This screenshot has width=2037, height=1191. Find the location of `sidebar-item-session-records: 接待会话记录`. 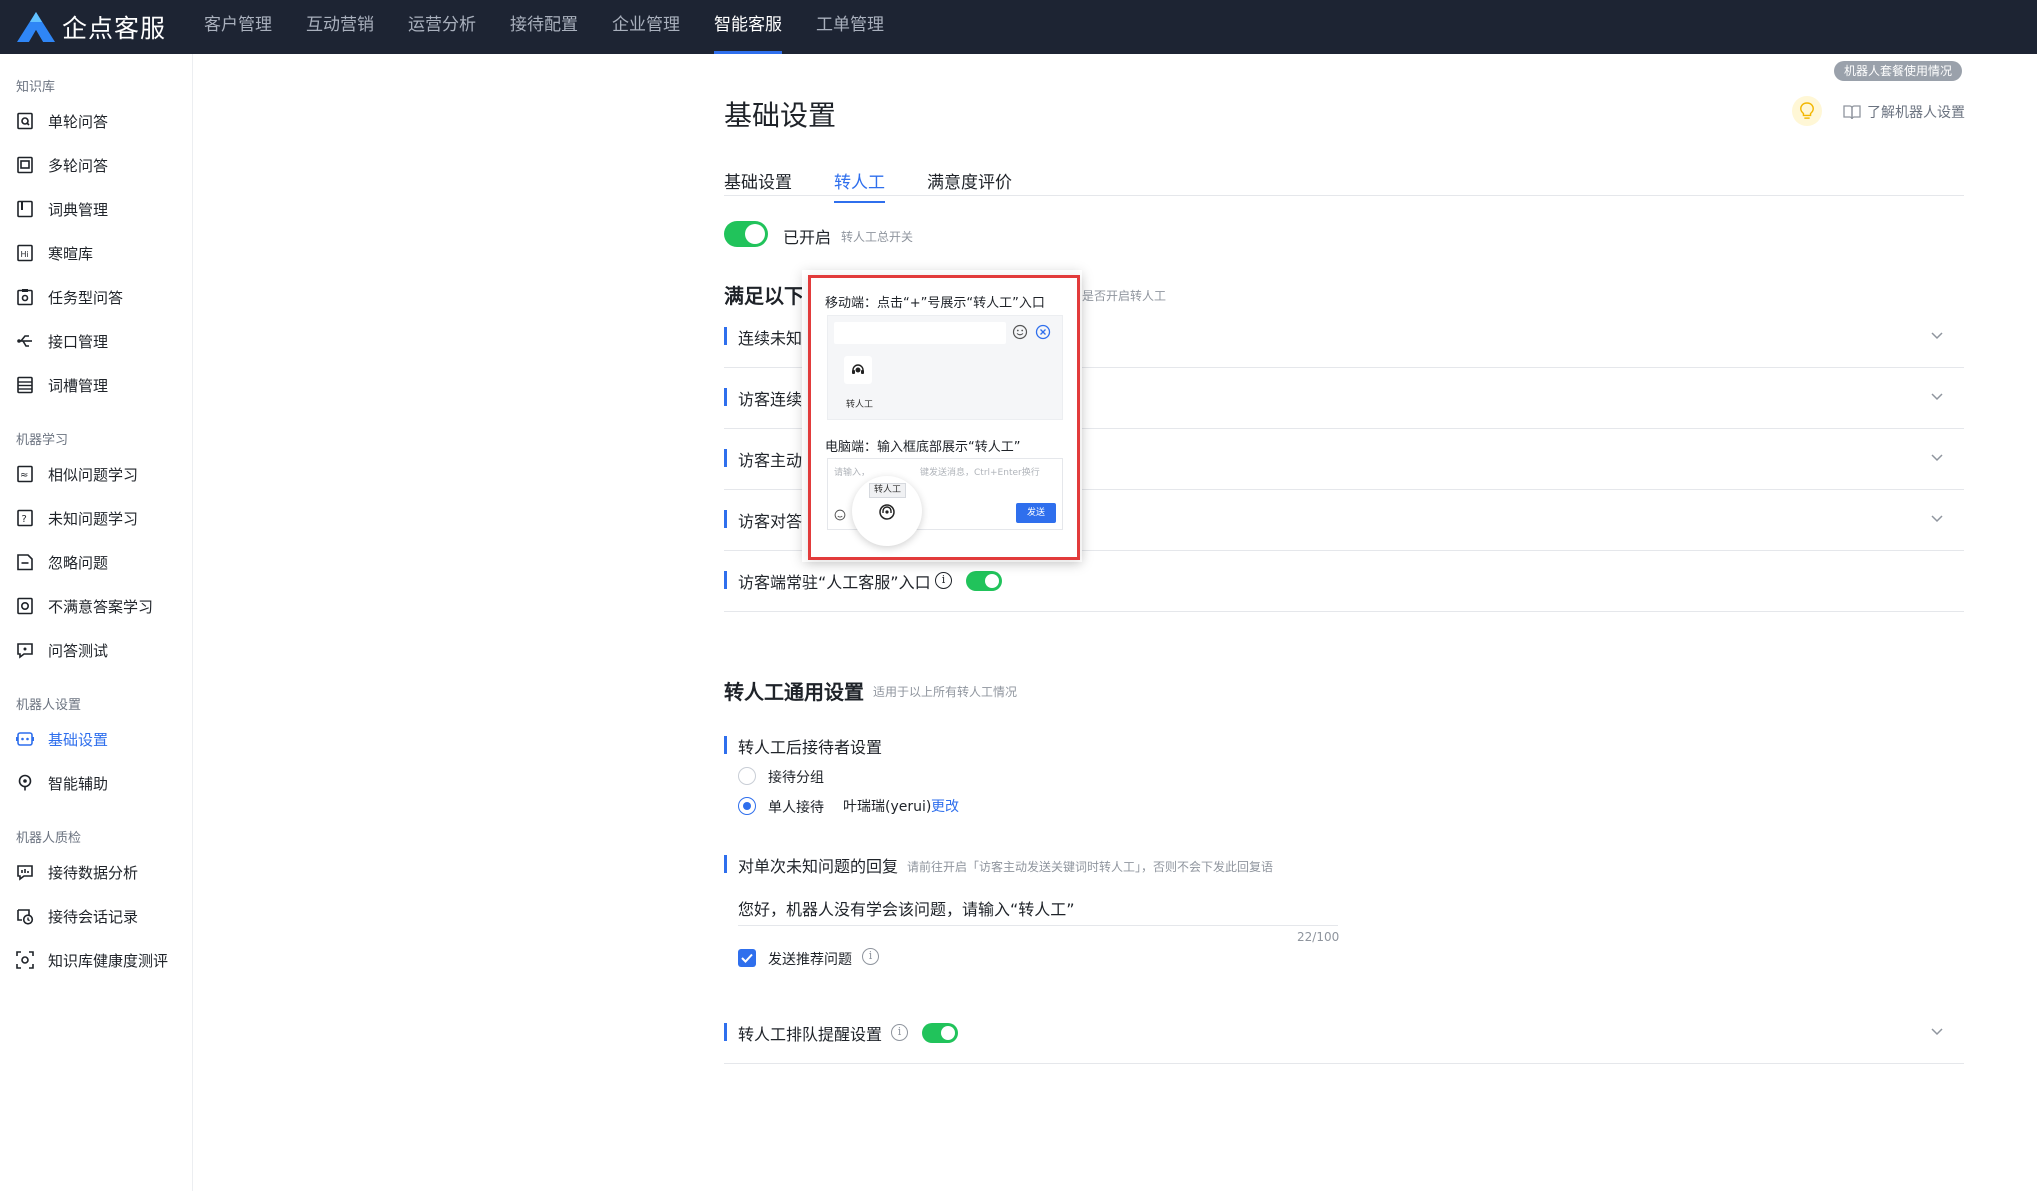

sidebar-item-session-records: 接待会话记录 is located at coordinates (77, 916).